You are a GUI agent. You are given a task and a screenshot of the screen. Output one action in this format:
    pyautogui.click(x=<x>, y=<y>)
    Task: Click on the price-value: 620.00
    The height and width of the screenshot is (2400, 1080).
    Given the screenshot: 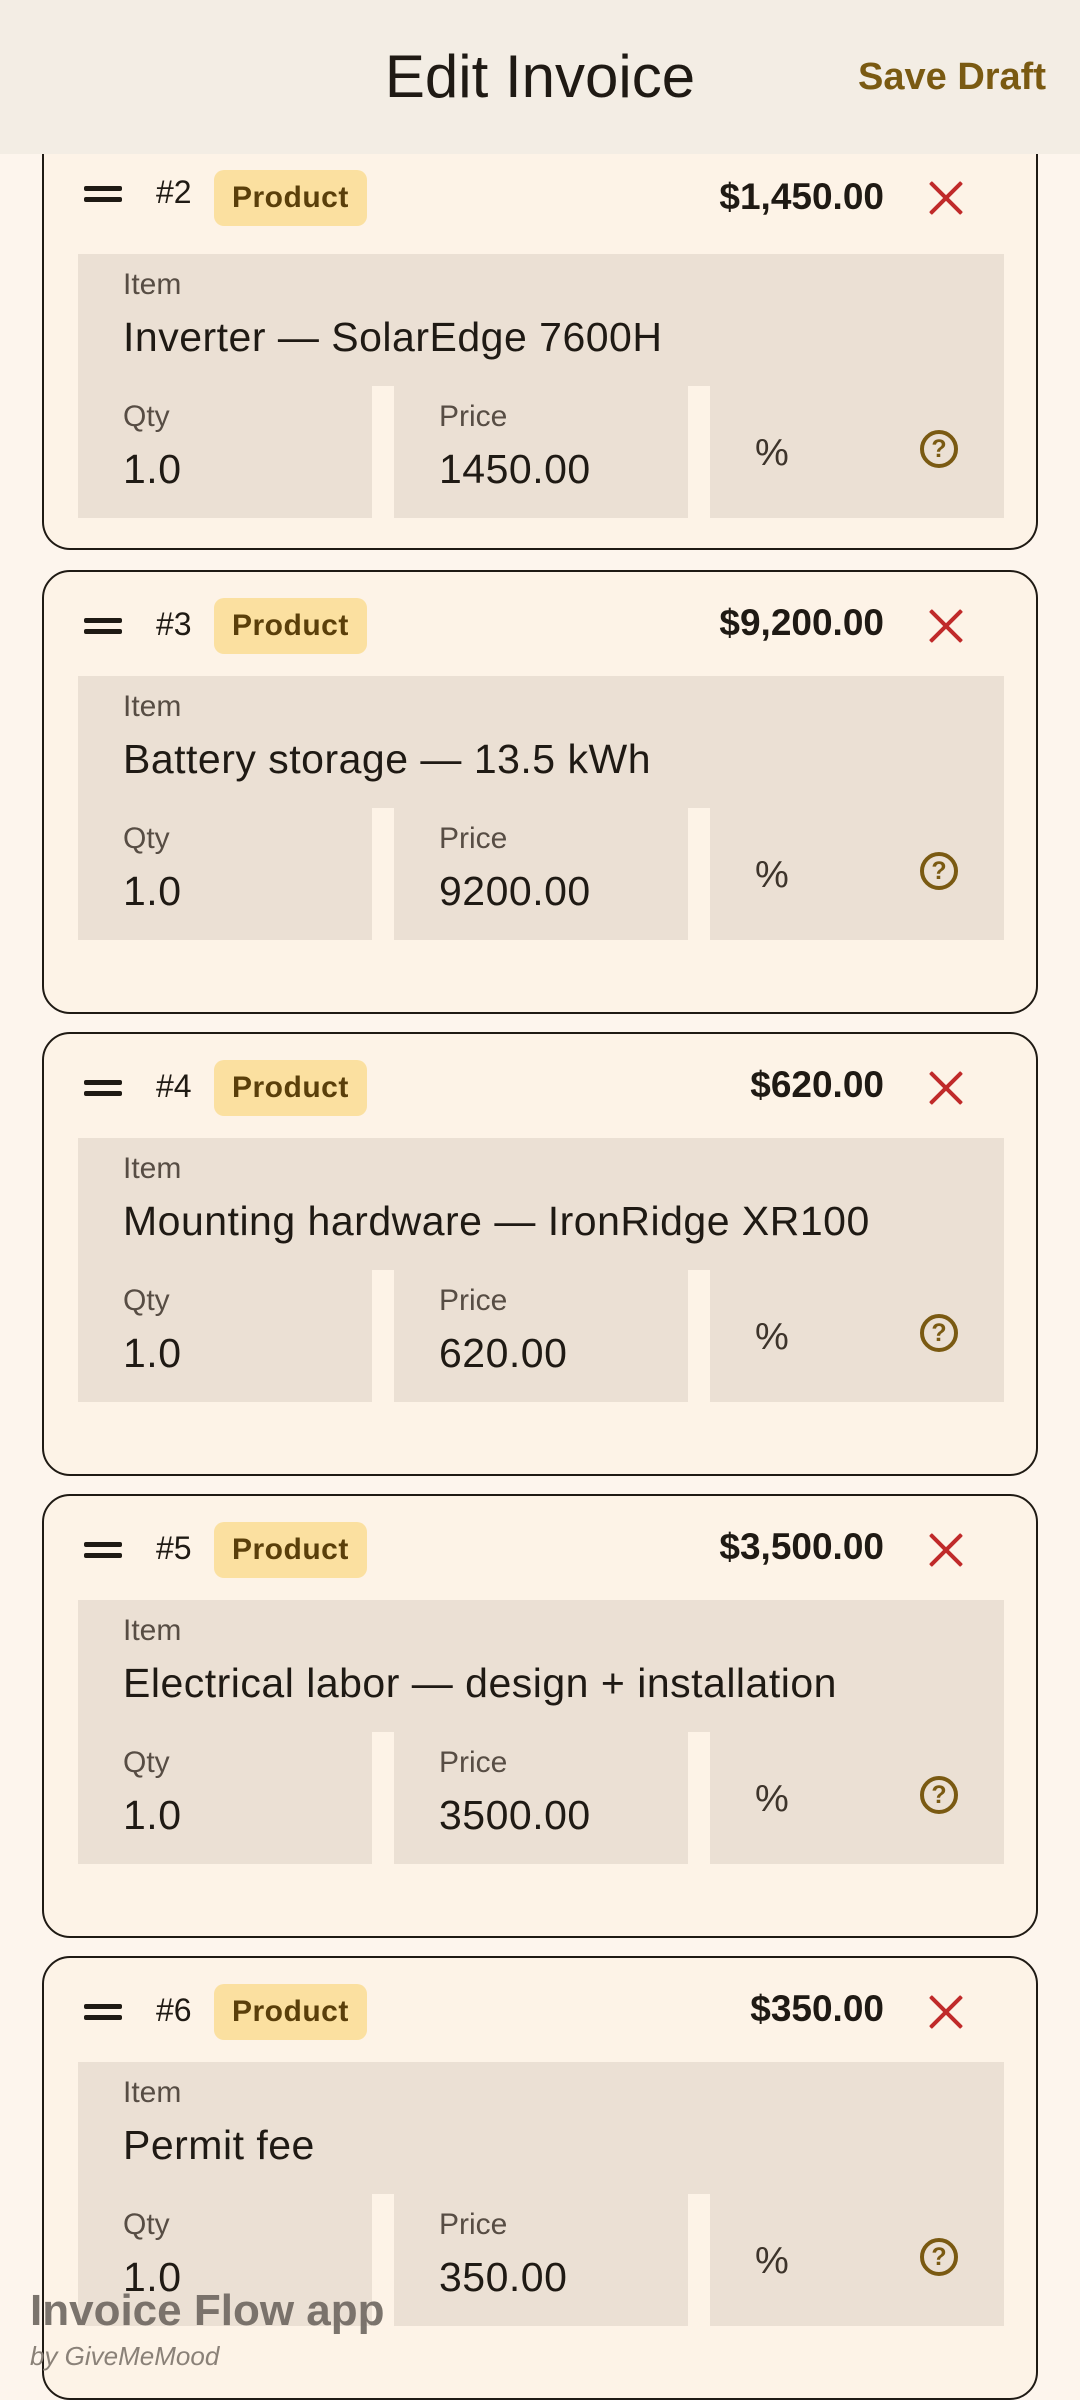 What is the action you would take?
    pyautogui.click(x=503, y=1353)
    